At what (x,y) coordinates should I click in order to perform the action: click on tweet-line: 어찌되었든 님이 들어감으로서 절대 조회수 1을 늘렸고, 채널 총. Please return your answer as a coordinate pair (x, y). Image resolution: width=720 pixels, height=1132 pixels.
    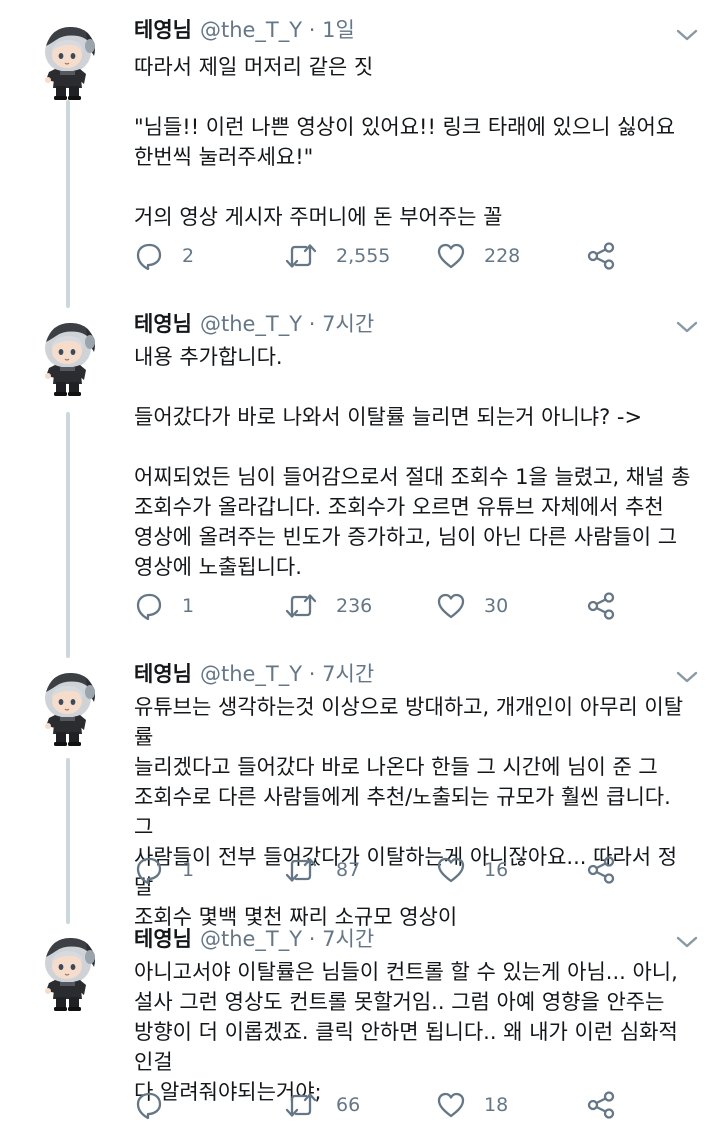
    Looking at the image, I should click on (412, 477).